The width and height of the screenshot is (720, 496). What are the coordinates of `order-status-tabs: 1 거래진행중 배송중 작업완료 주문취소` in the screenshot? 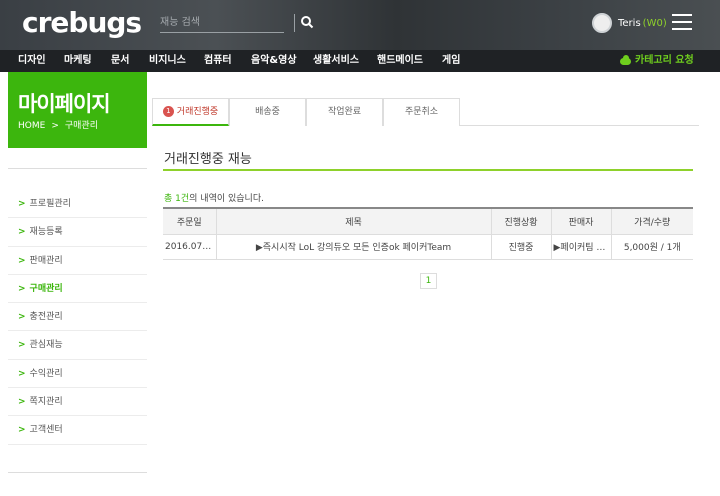 It's located at (425, 112).